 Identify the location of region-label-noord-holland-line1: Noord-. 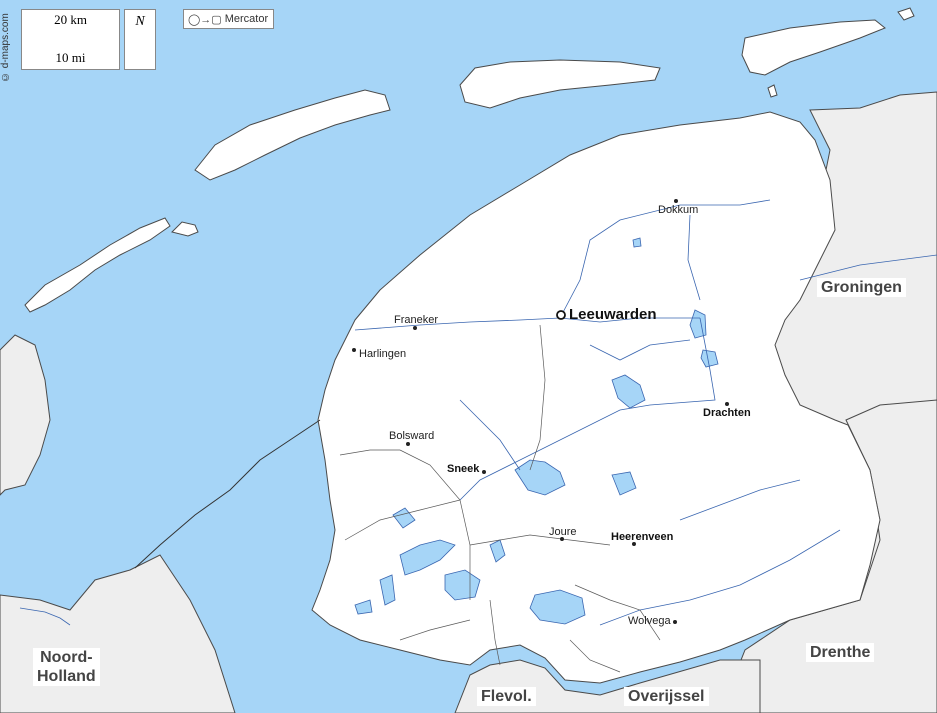
(66, 657).